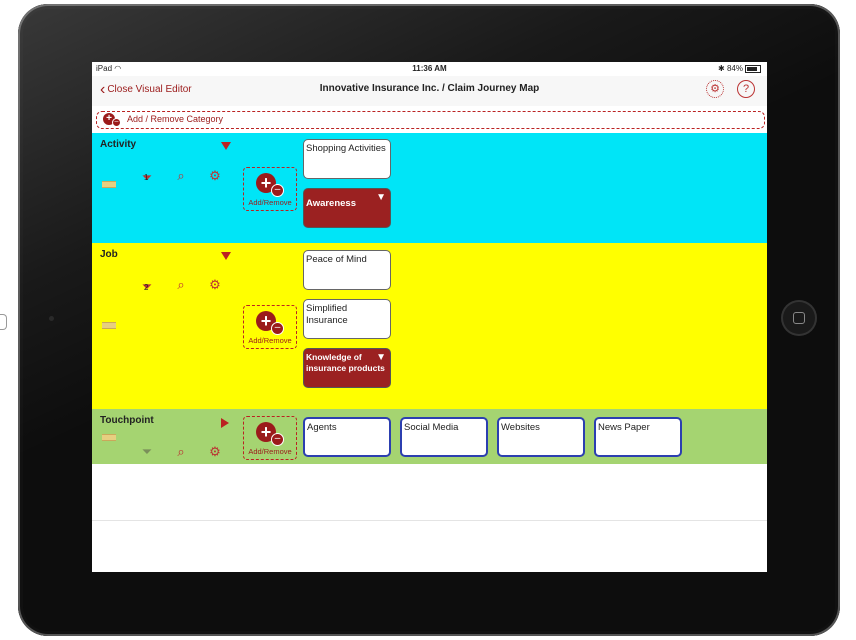 The height and width of the screenshot is (640, 856). Describe the element at coordinates (331, 203) in the screenshot. I see `card-label: Awareness` at that location.